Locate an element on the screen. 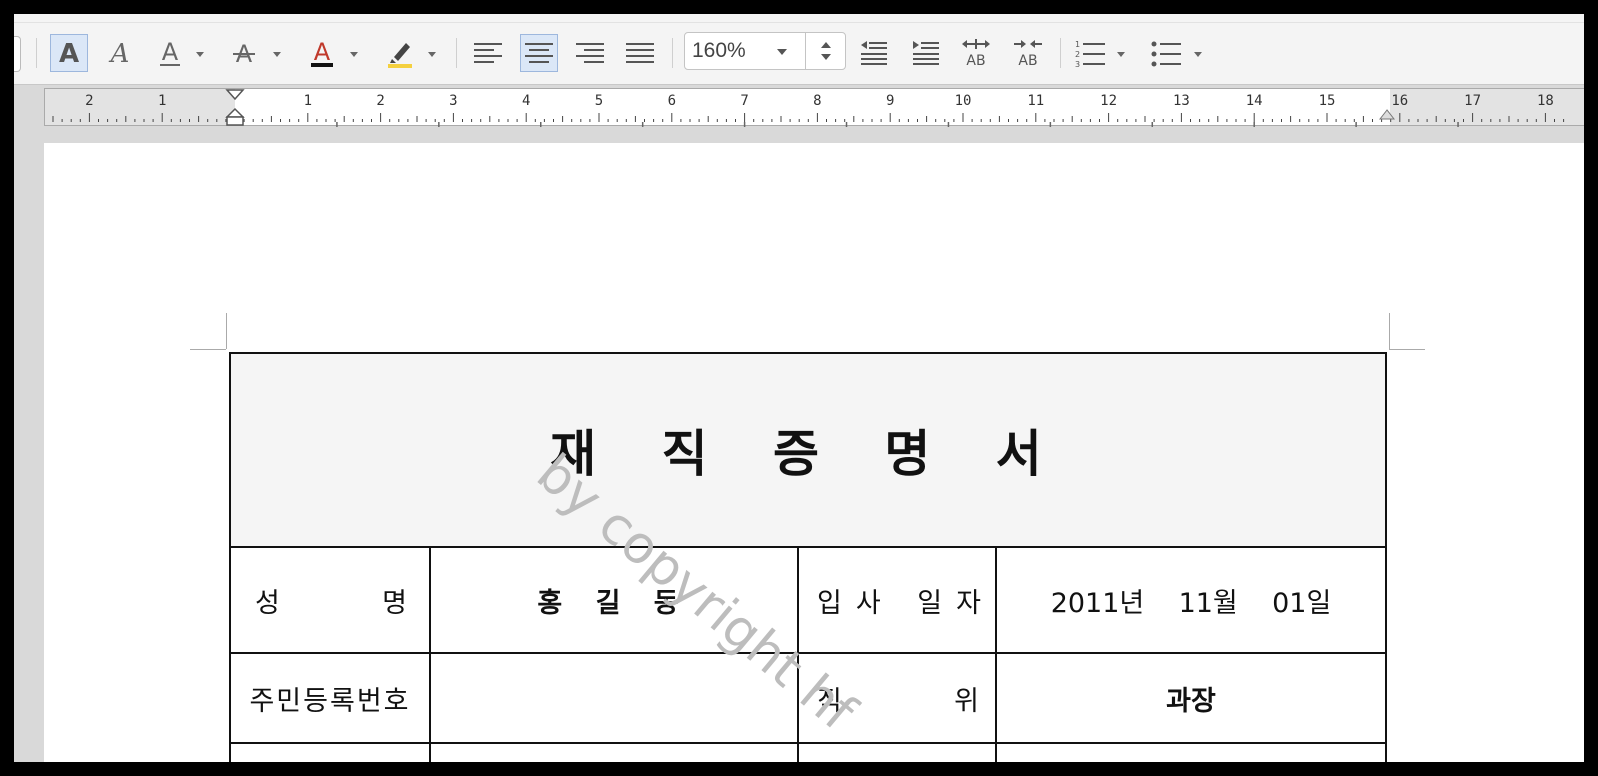 The height and width of the screenshot is (776, 1598). zoom-value: 160% is located at coordinates (719, 50).